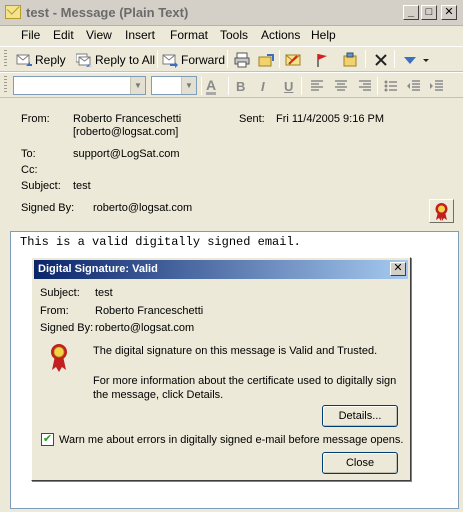 The image size is (463, 512). I want to click on move-to-folder-button, so click(267, 60).